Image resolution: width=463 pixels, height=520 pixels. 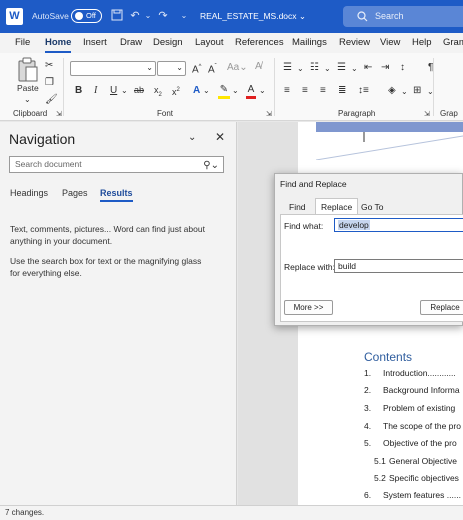 What do you see at coordinates (113, 68) in the screenshot?
I see `font-name-combo: ⌄` at bounding box center [113, 68].